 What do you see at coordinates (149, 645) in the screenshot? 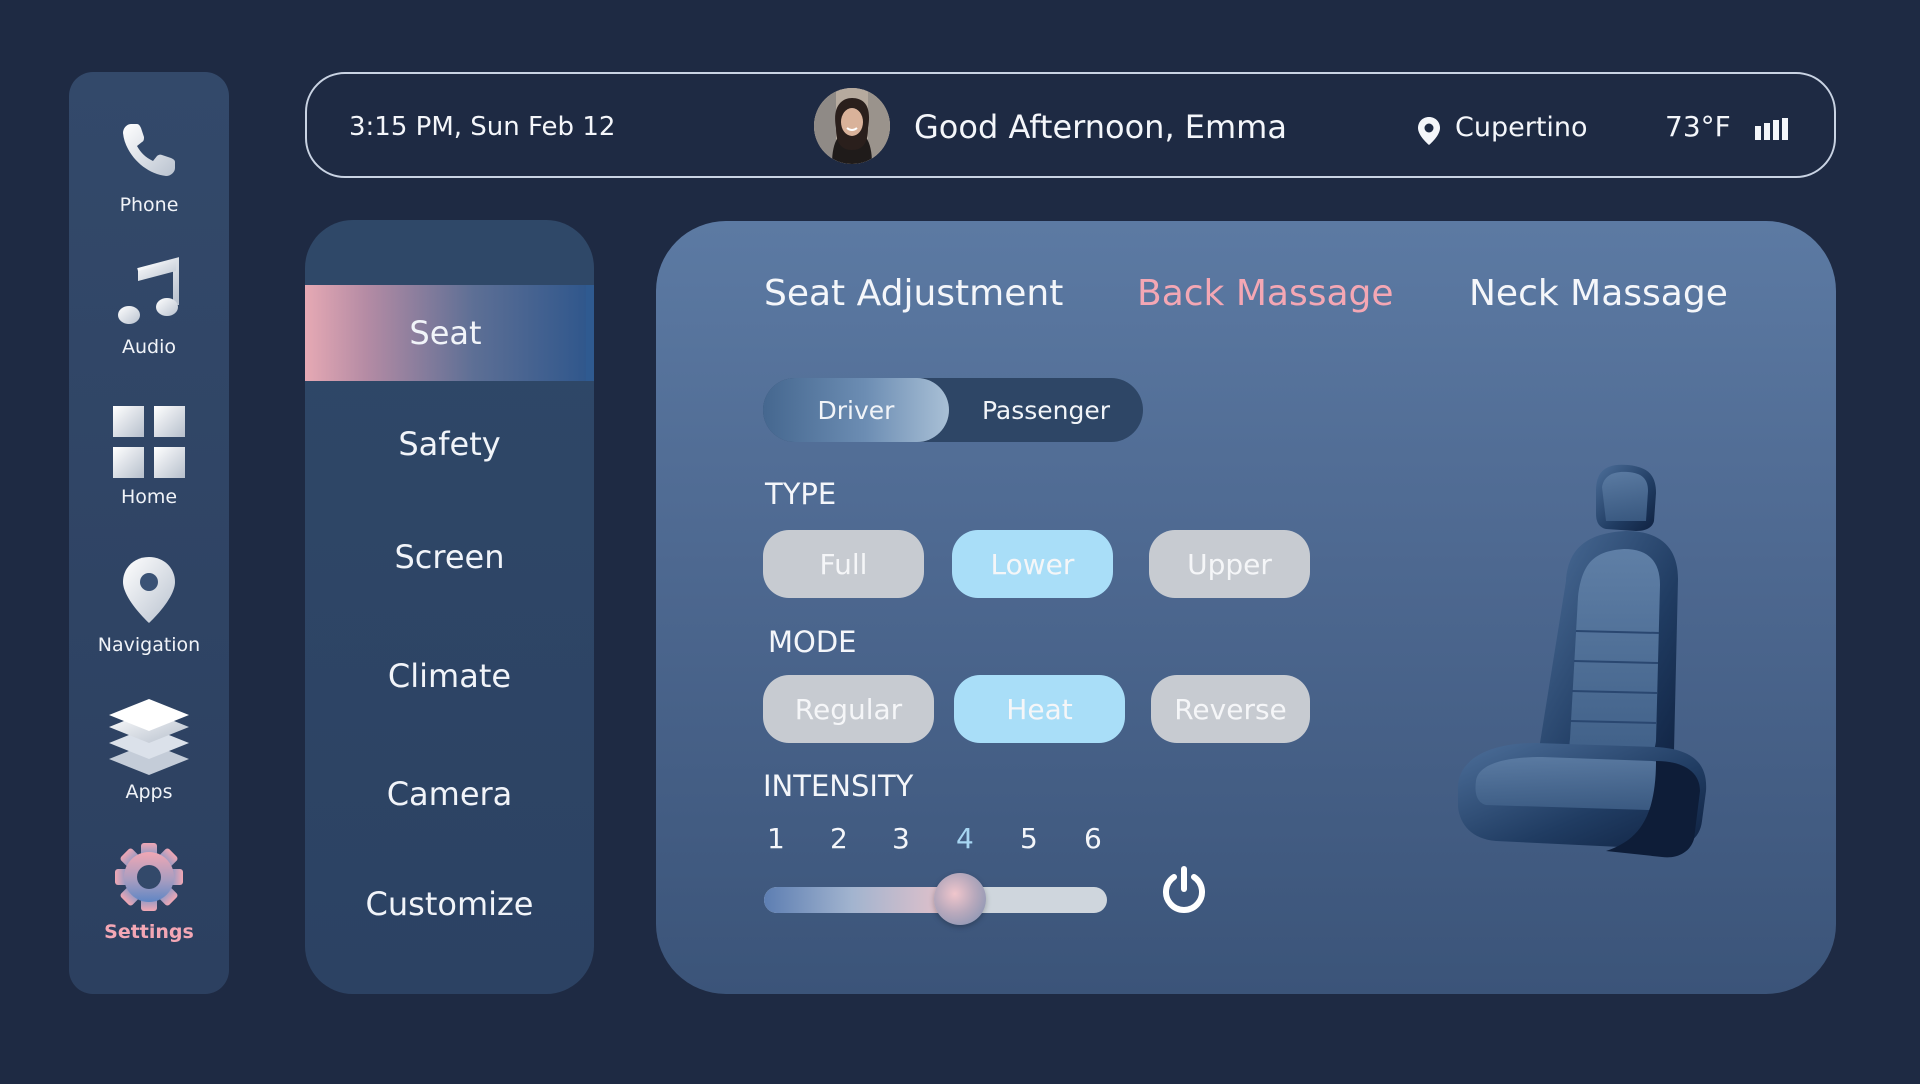
I see `sidebar-label-navigation: Navigation` at bounding box center [149, 645].